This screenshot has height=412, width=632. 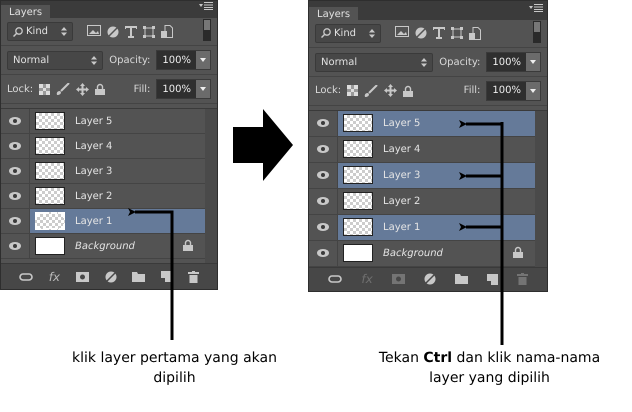 I want to click on layer-row: Layer 5, so click(x=103, y=121).